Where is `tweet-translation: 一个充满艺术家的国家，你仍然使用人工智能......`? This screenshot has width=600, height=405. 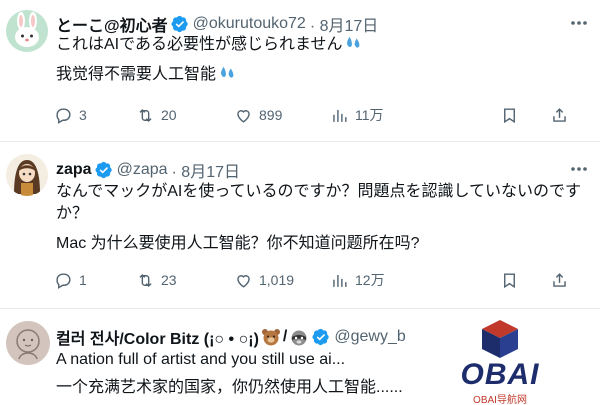 tweet-translation: 一个充满艺术家的国家，你仍然使用人工智能...... is located at coordinates (229, 387).